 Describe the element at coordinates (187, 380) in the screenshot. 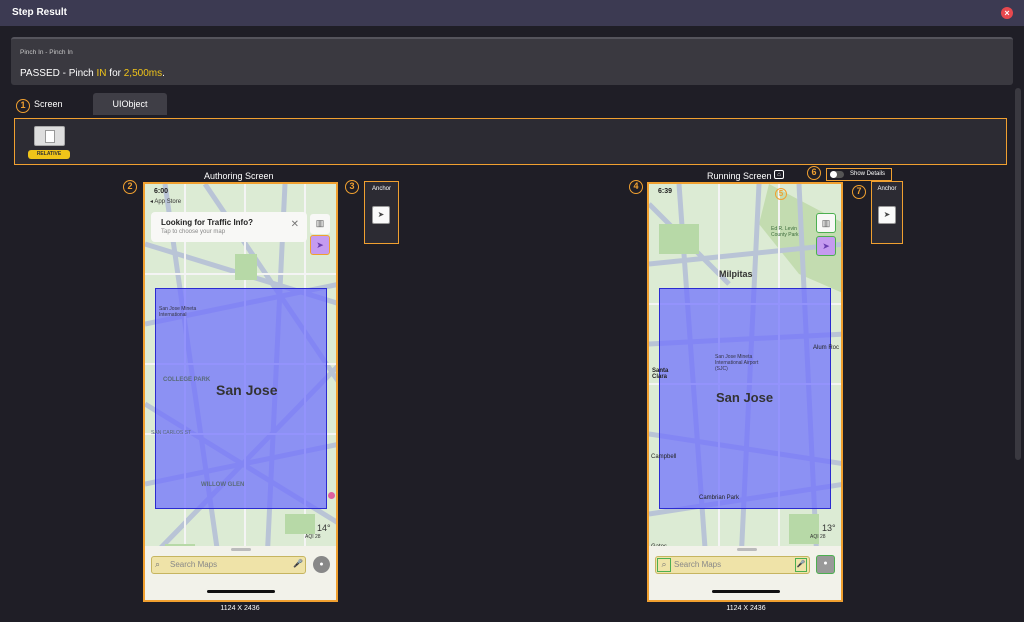

I see `place-label: COLLEGE PARK` at that location.